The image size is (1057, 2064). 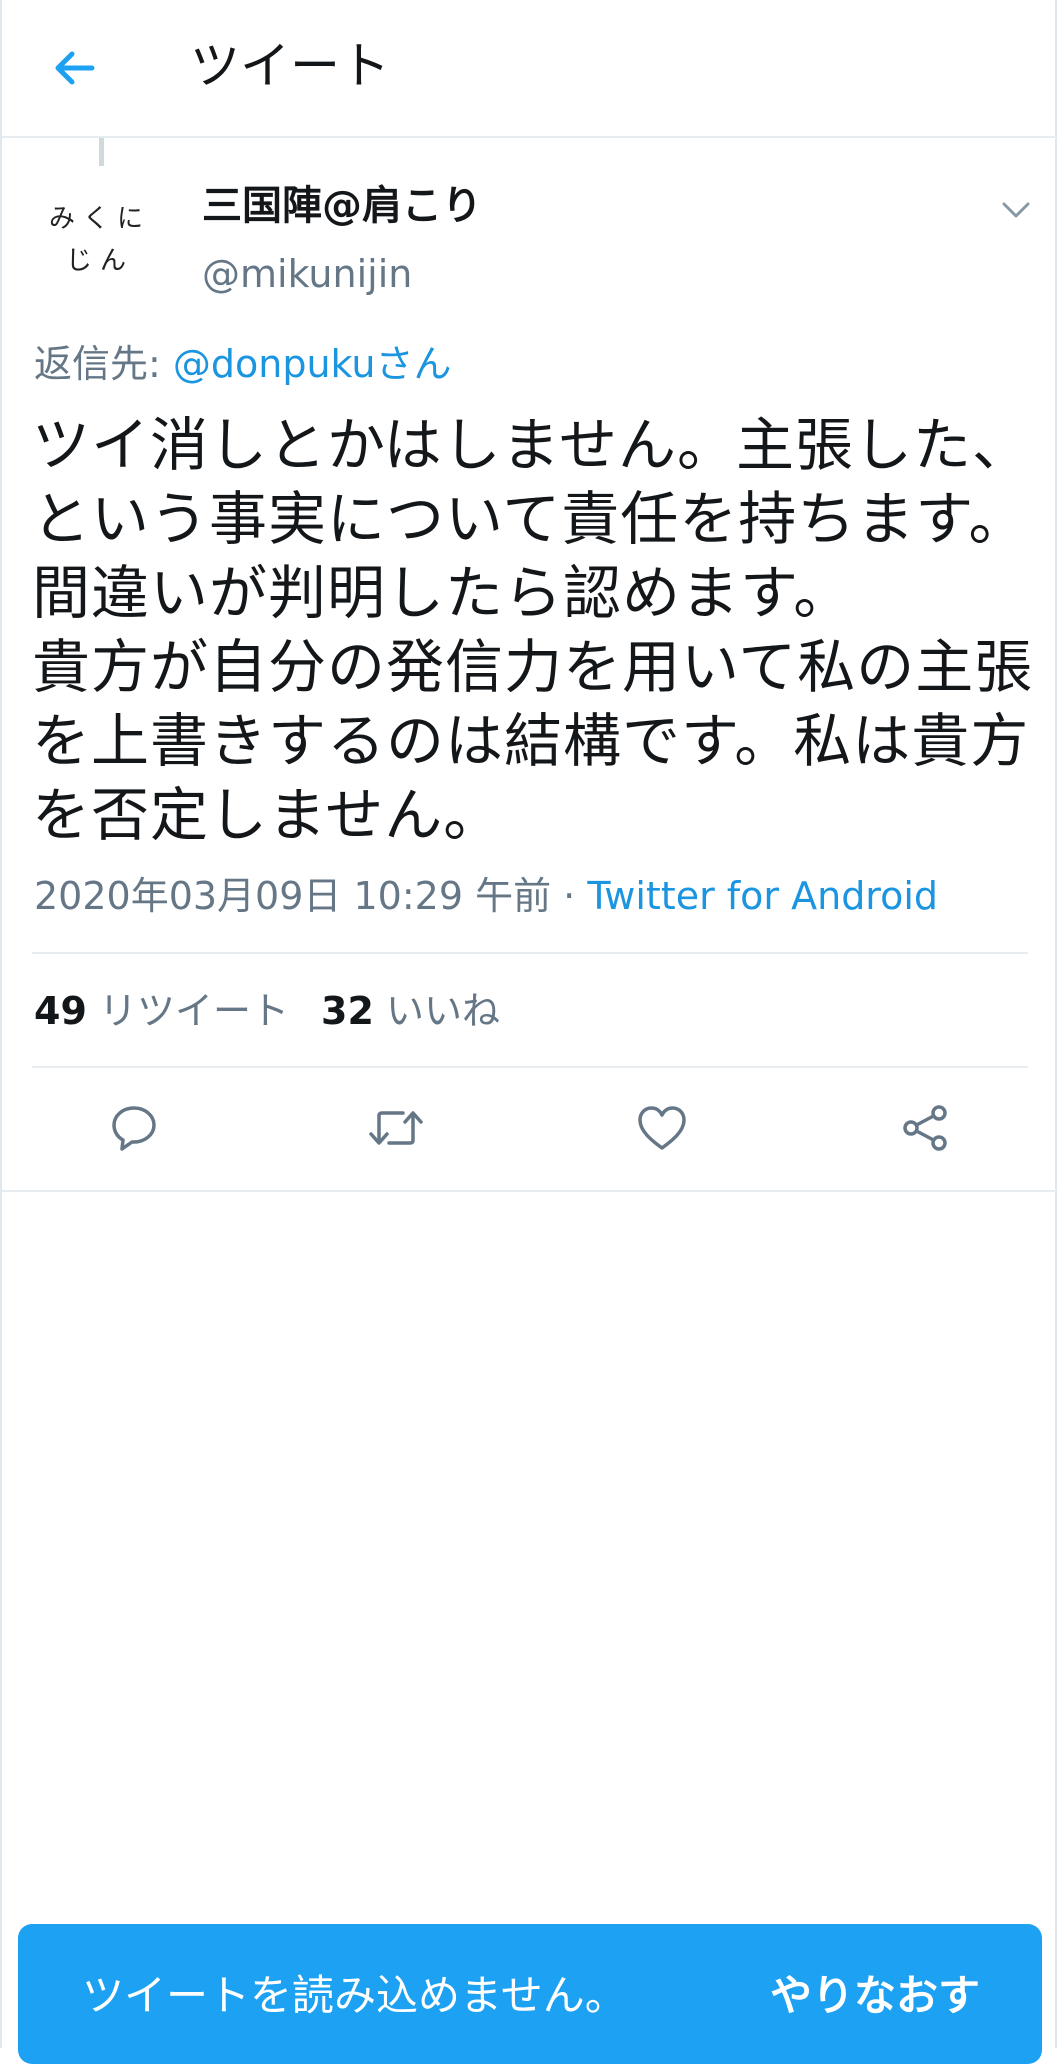 I want to click on tweet-source-link: Twitter for Android, so click(x=762, y=896).